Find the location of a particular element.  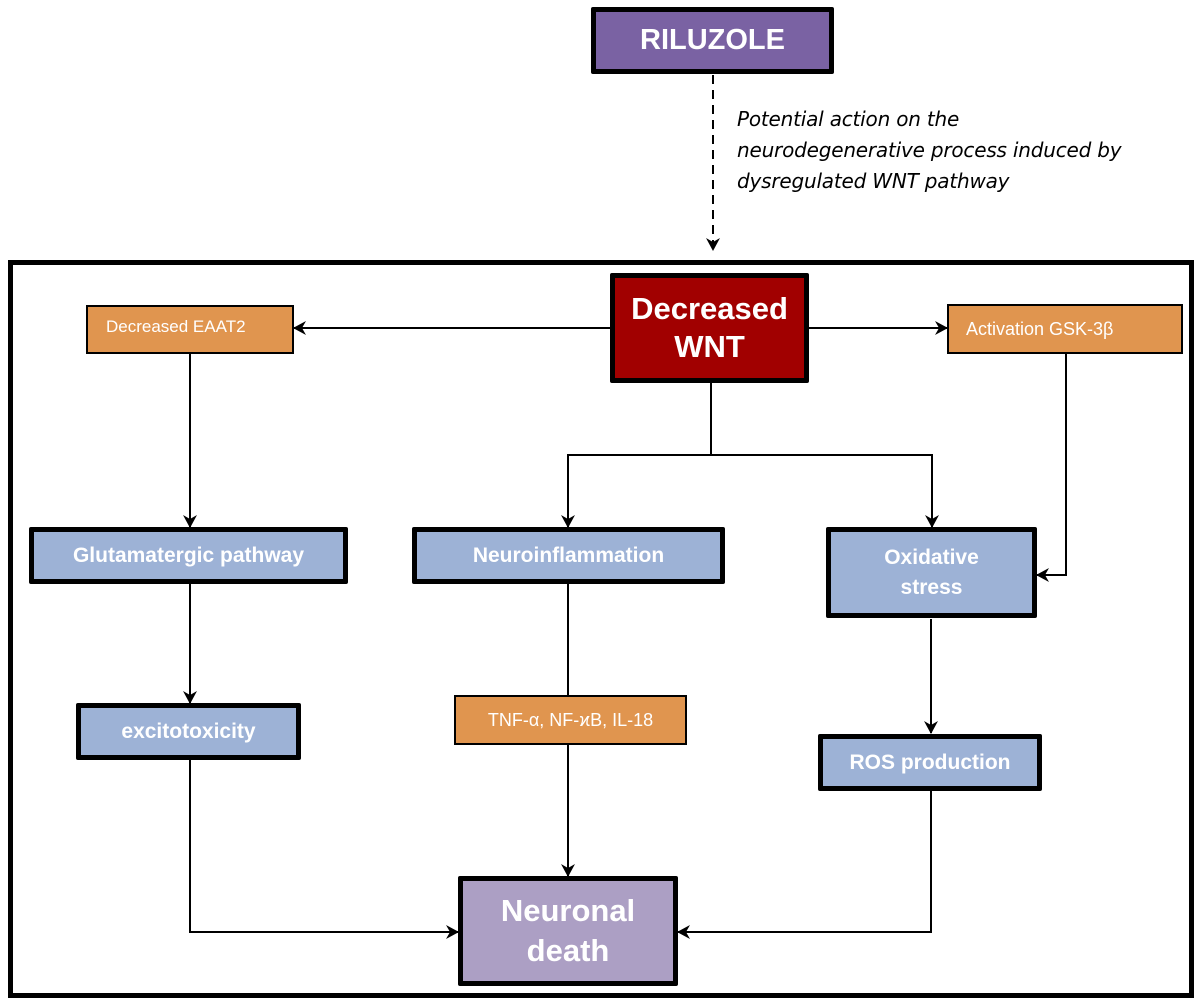

oxidative-stress-node: Oxidative stress is located at coordinates (931, 572).